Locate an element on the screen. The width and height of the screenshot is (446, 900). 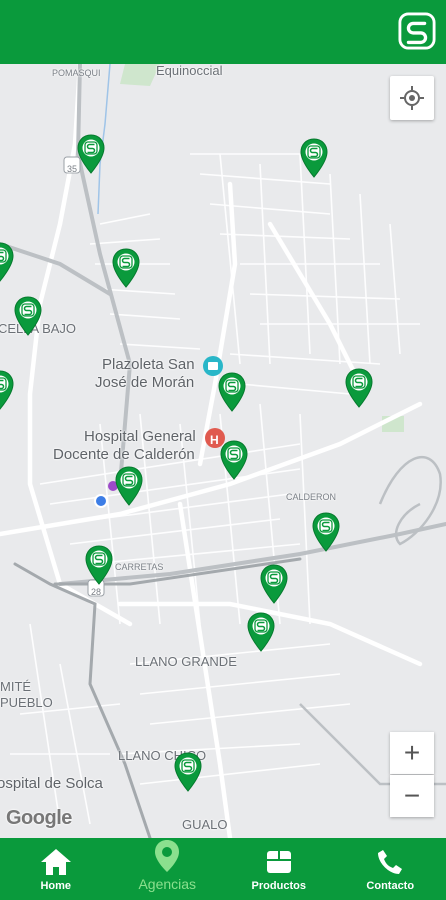
s-logo-icon is located at coordinates (417, 31).